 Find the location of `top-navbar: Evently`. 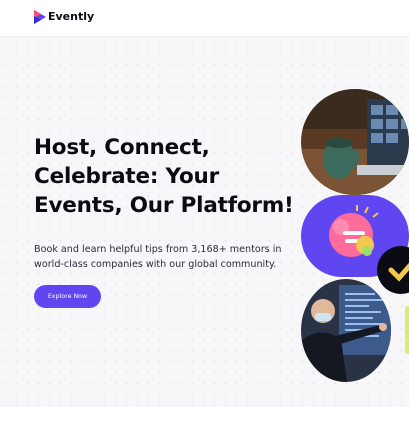

top-navbar: Evently is located at coordinates (204, 18).